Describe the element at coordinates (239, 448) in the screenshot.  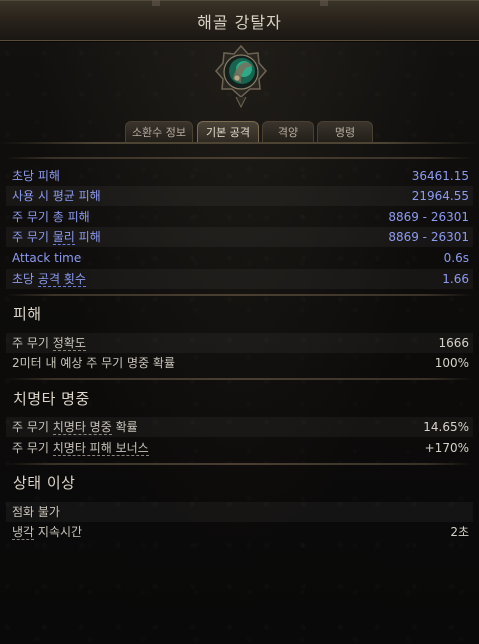
I see `stat-row-crit-damage: 주 무기 치명타 피해 보너스 +170%` at that location.